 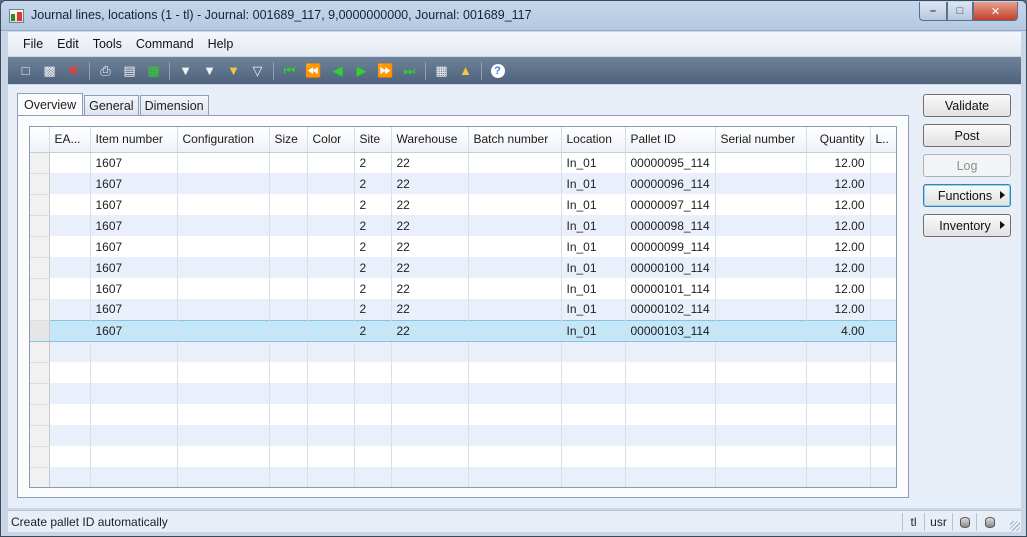 What do you see at coordinates (40, 140) in the screenshot?
I see `row-selector-header` at bounding box center [40, 140].